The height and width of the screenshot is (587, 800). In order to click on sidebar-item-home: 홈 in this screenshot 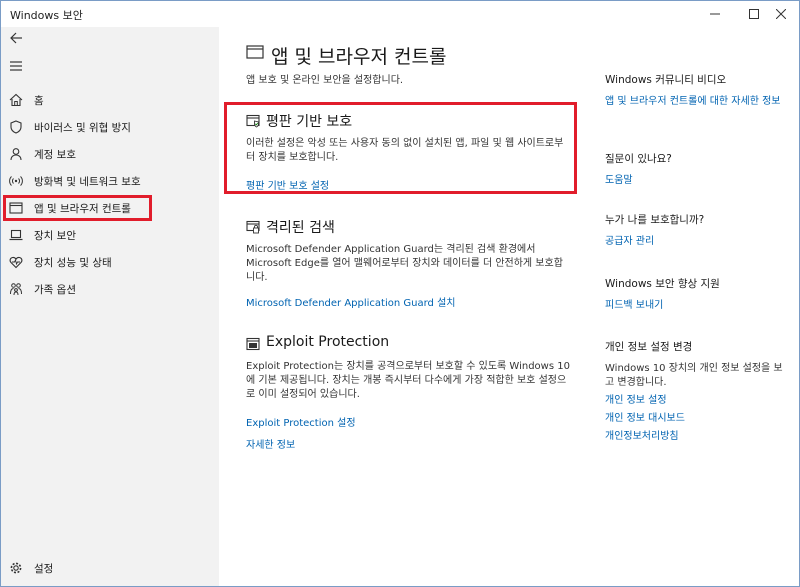, I will do `click(110, 100)`.